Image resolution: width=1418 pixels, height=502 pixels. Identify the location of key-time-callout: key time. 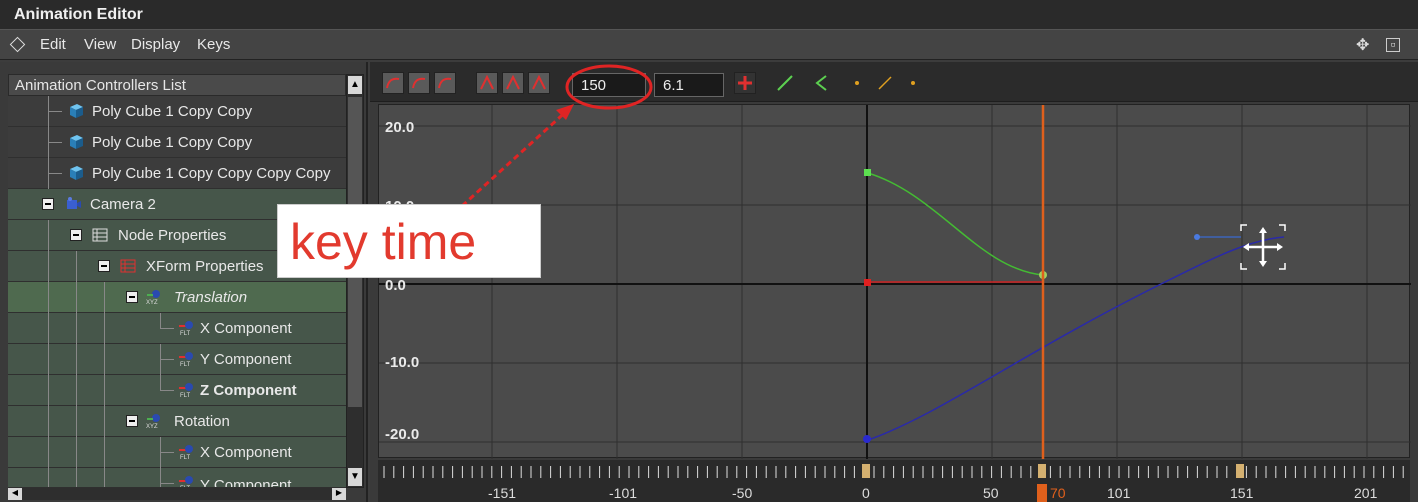
(409, 241).